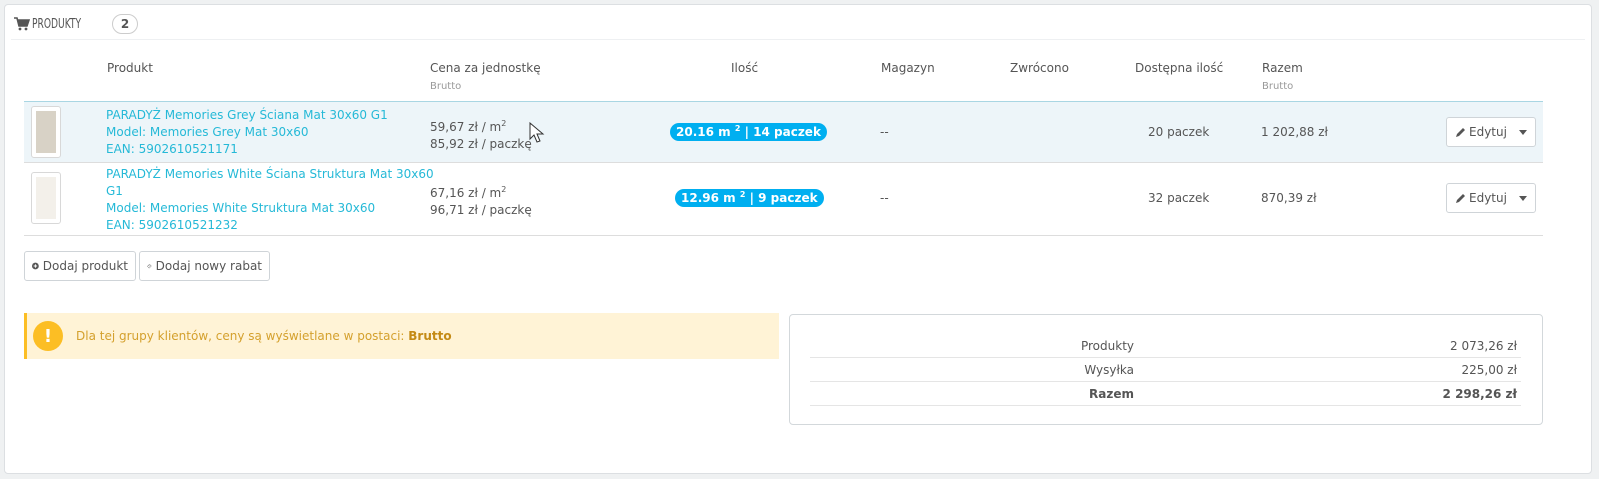  I want to click on col-warehouse: Magazyn, so click(908, 68).